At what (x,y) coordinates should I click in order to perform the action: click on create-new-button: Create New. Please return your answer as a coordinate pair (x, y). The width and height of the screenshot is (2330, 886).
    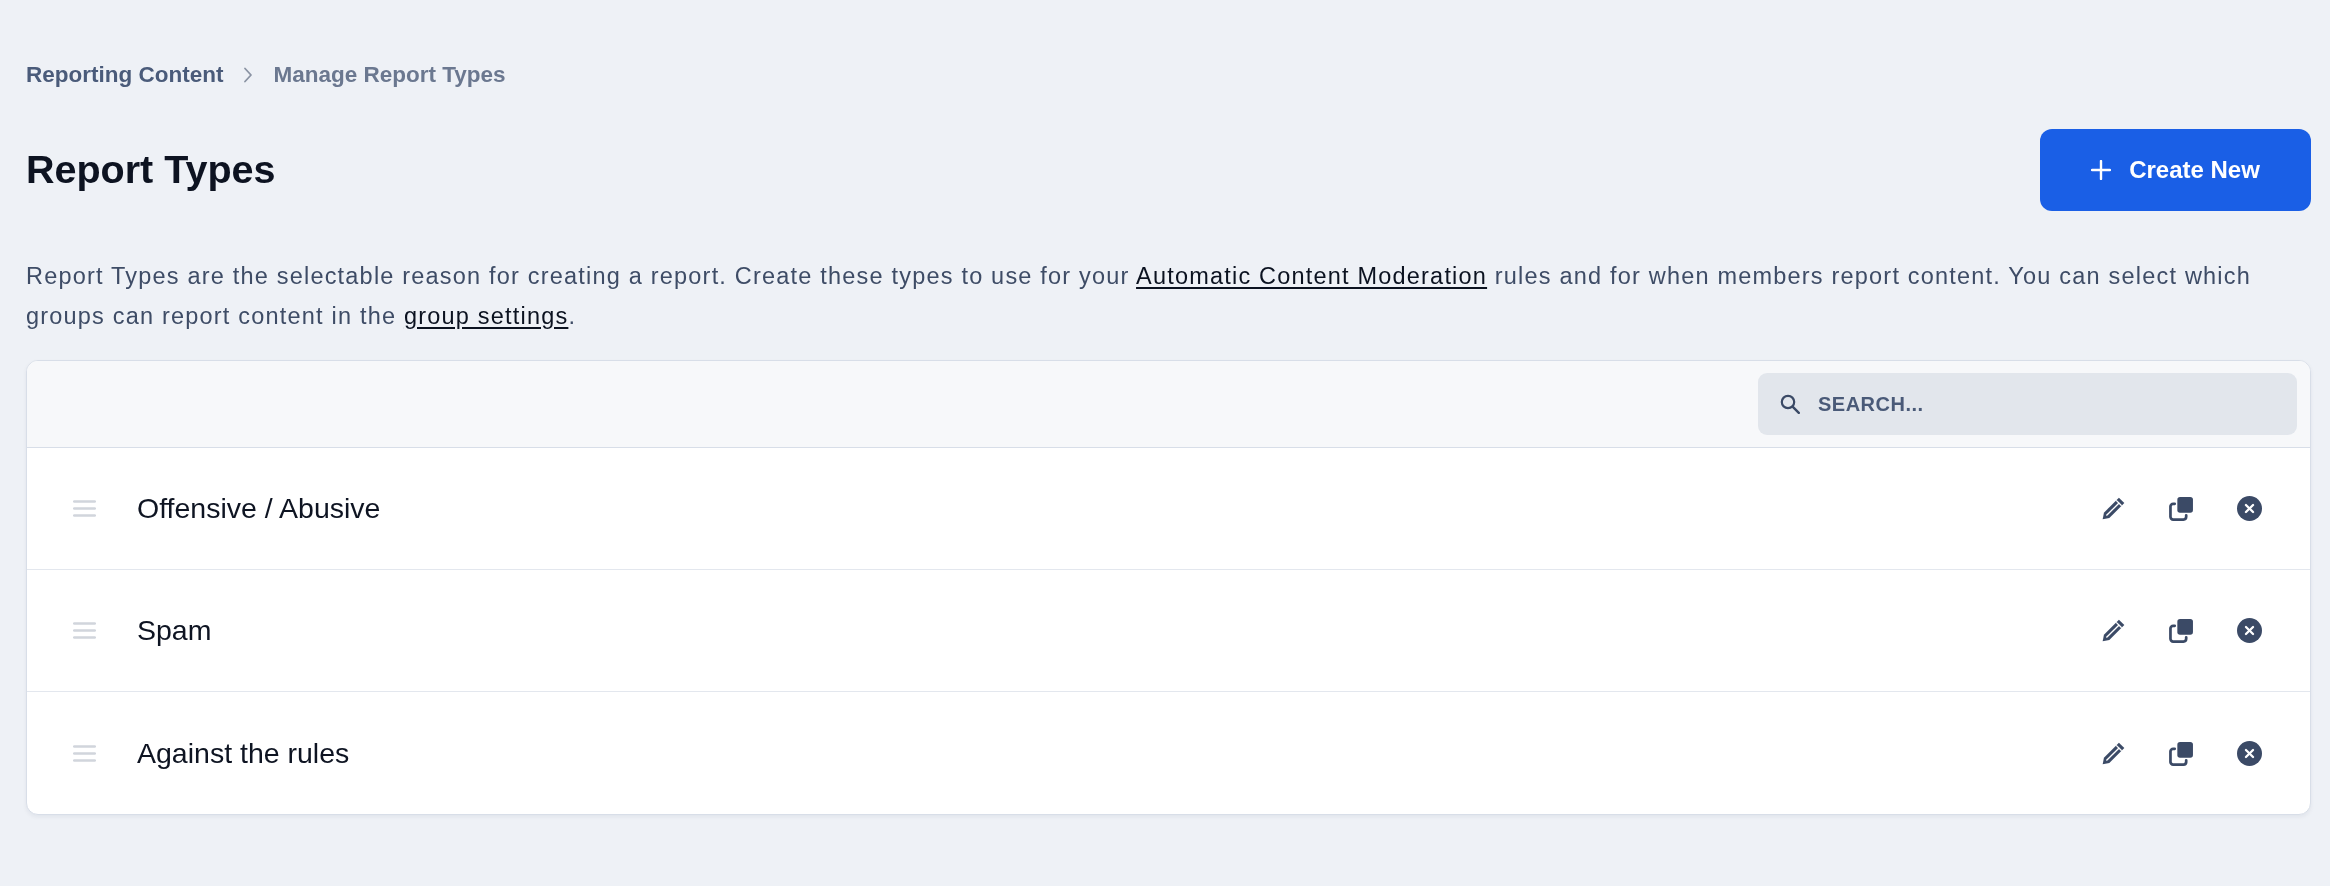
    Looking at the image, I should click on (2175, 170).